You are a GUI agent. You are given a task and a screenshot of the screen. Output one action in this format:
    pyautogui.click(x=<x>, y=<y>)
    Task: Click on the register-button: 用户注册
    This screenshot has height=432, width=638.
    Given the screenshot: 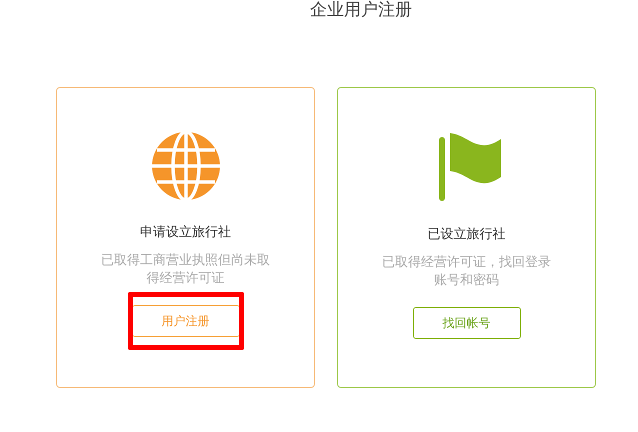 What is the action you would take?
    pyautogui.click(x=186, y=321)
    